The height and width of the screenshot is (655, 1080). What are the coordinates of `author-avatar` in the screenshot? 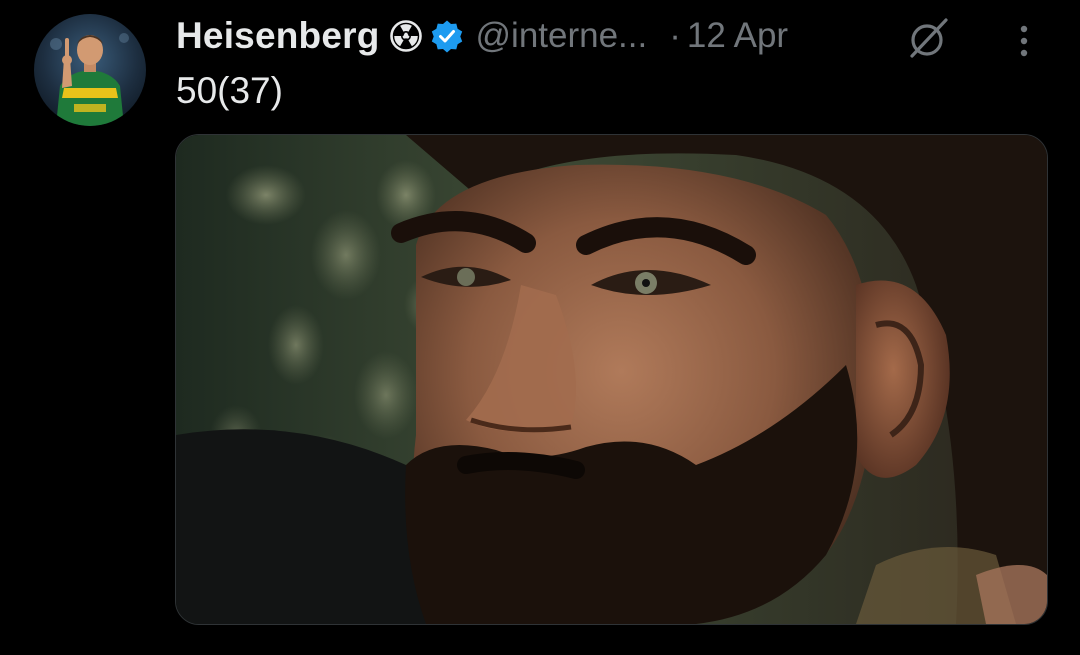 It's located at (90, 70).